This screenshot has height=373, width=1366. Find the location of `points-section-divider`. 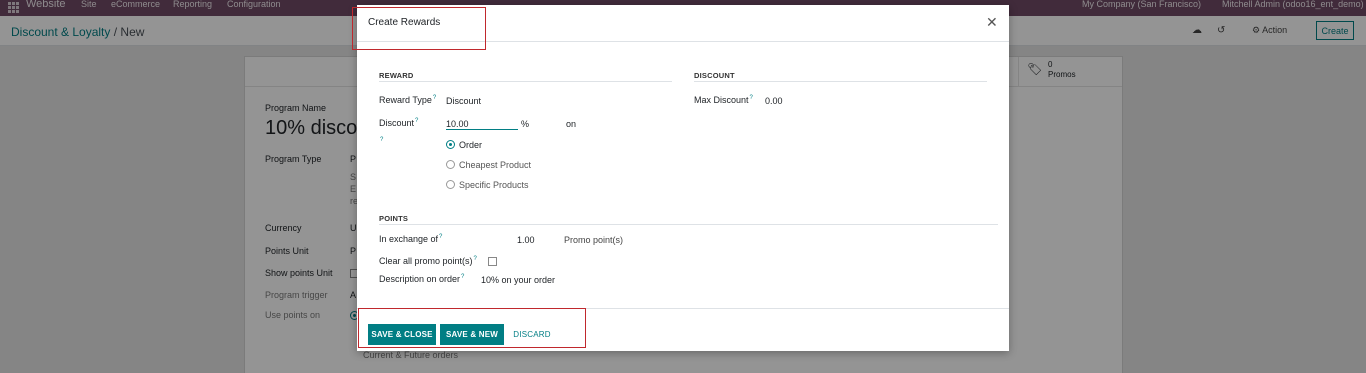

points-section-divider is located at coordinates (688, 224).